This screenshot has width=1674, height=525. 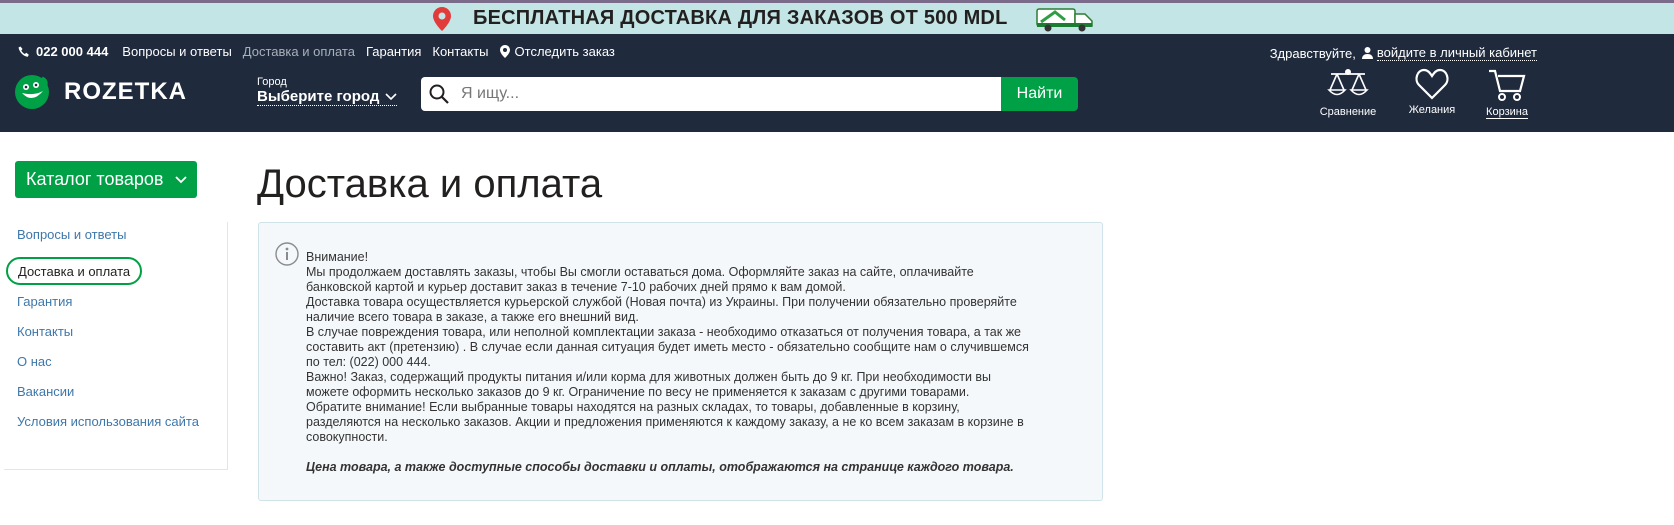 I want to click on notice-line: Внимание!, so click(x=337, y=257).